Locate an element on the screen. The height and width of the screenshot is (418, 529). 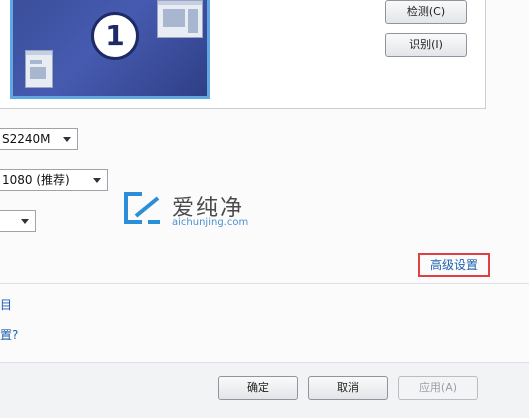
watermark-logo-icon is located at coordinates (142, 208).